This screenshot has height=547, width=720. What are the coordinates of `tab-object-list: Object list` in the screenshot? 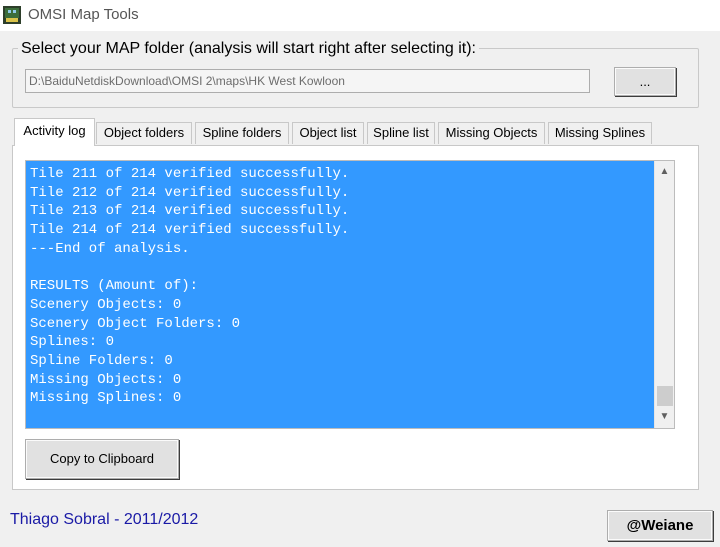 It's located at (328, 133).